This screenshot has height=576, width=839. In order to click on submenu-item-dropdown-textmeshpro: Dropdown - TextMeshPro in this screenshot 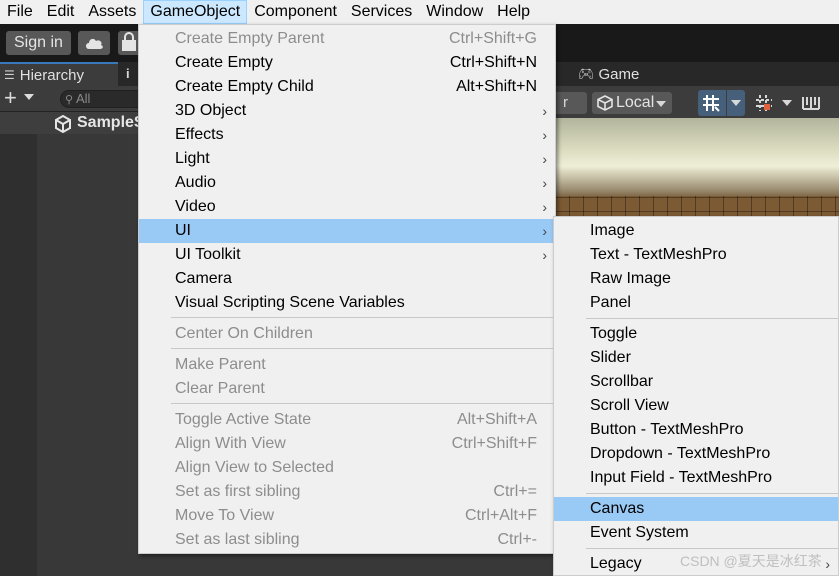, I will do `click(696, 454)`.